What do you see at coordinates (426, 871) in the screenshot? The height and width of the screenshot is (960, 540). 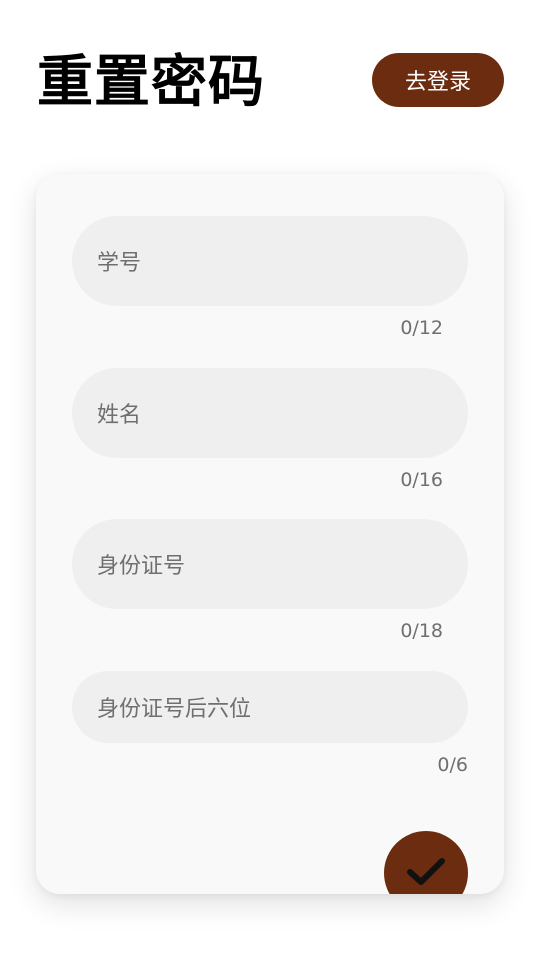 I see `check-icon` at bounding box center [426, 871].